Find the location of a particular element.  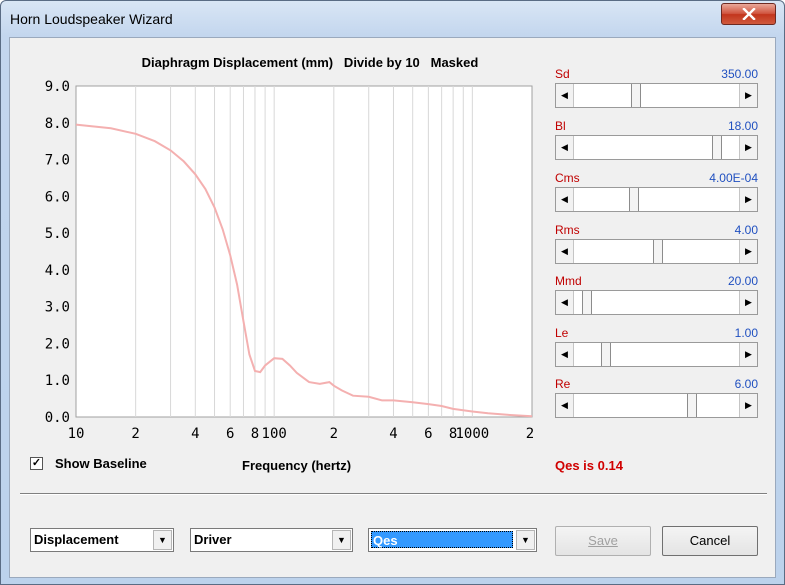

param-name-label: Bl is located at coordinates (560, 126).